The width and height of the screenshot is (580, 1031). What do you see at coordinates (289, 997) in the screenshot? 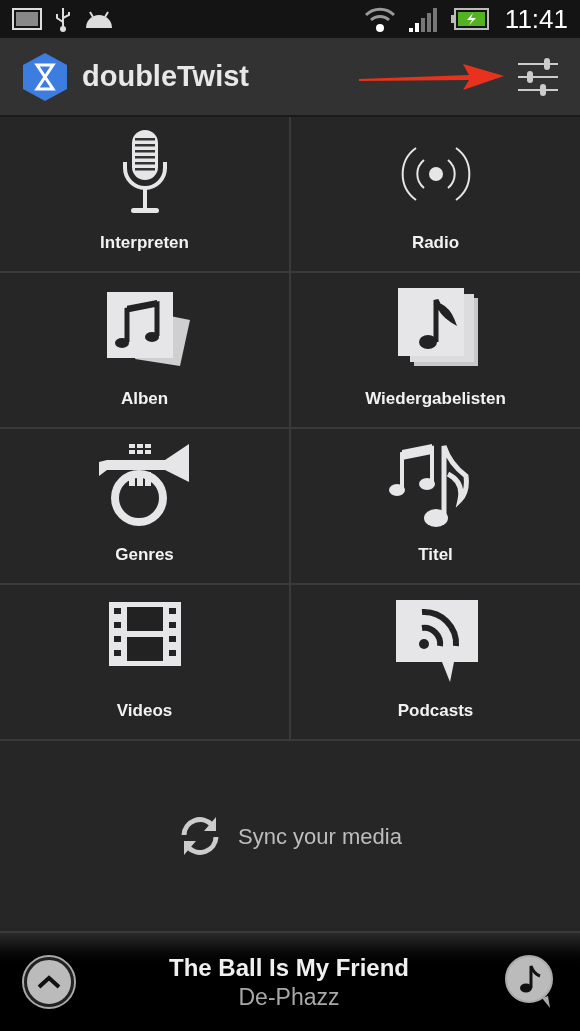
I see `track-artist: De-Phazz` at bounding box center [289, 997].